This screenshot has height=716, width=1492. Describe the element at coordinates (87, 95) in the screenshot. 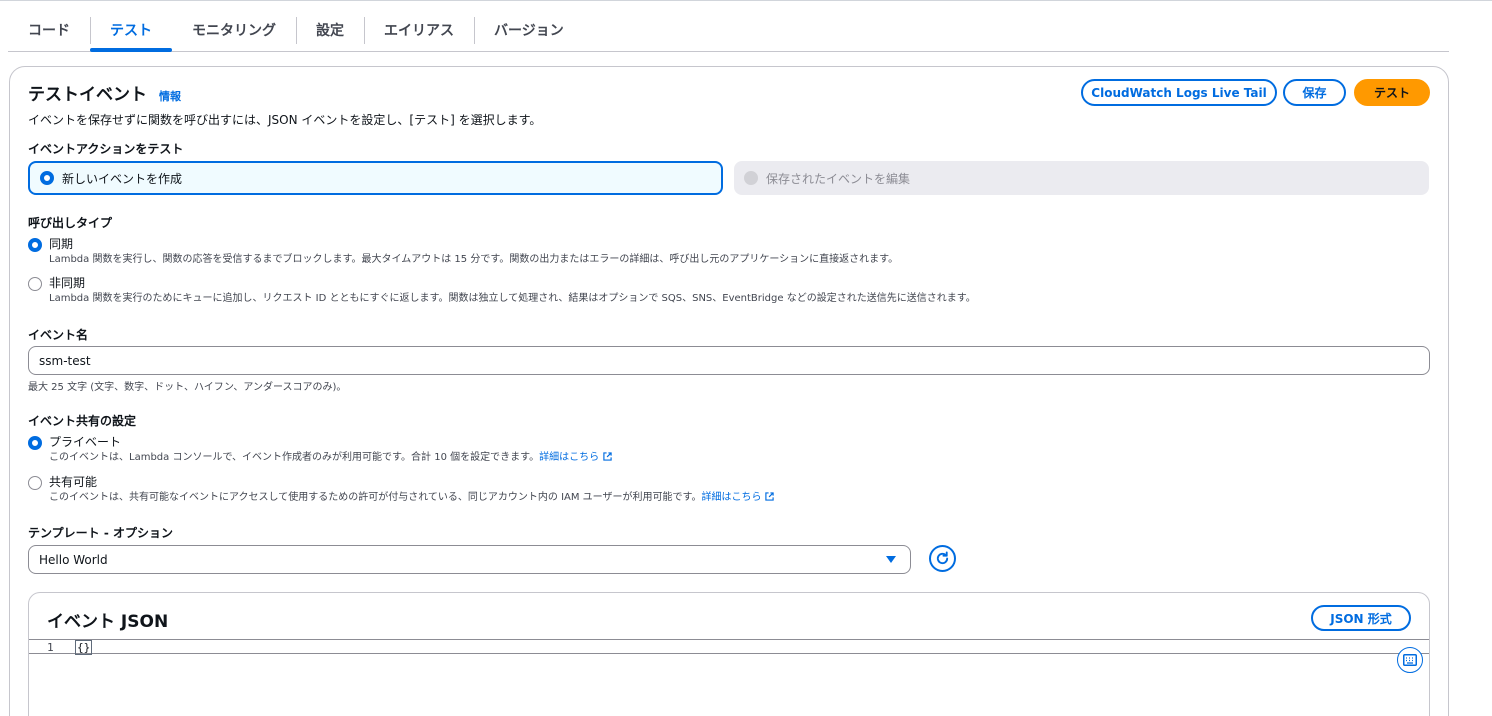

I see `panel-title: テストイベント` at that location.